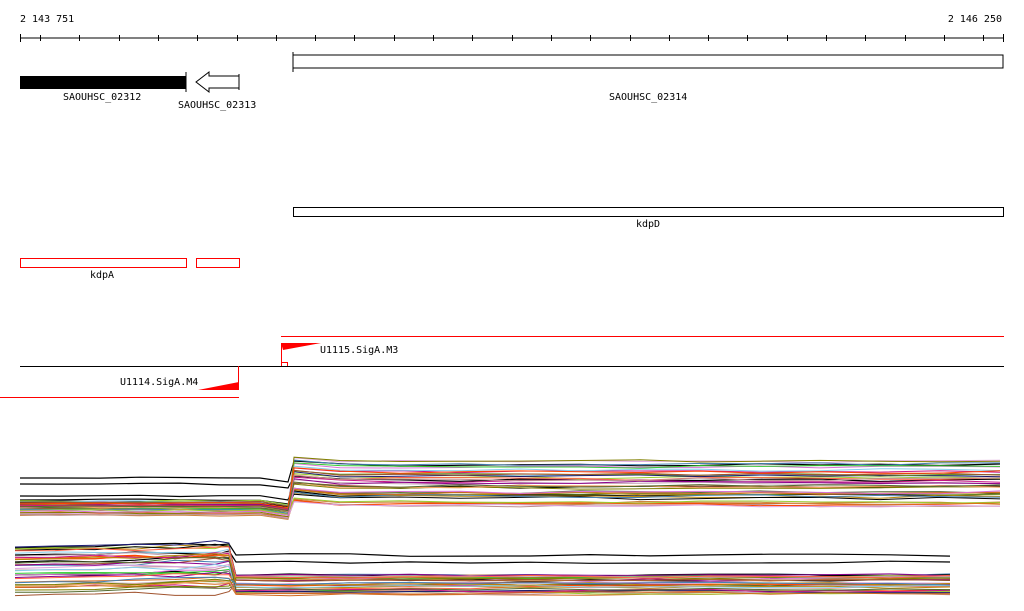  What do you see at coordinates (502, 367) in the screenshot?
I see `transcription-unit-track` at bounding box center [502, 367].